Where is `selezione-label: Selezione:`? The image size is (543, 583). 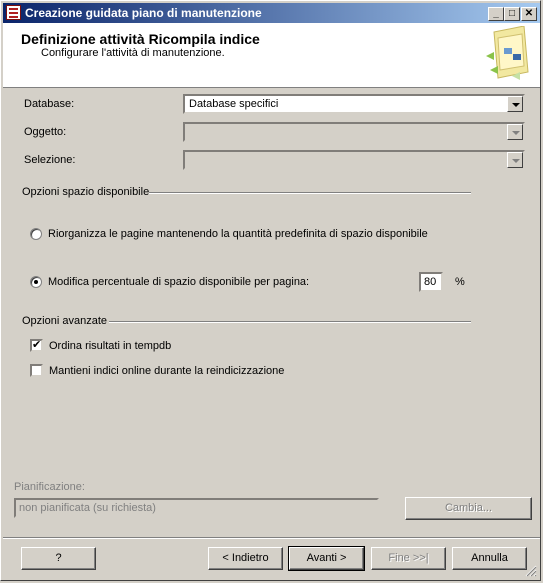
selezione-label: Selezione: is located at coordinates (50, 160).